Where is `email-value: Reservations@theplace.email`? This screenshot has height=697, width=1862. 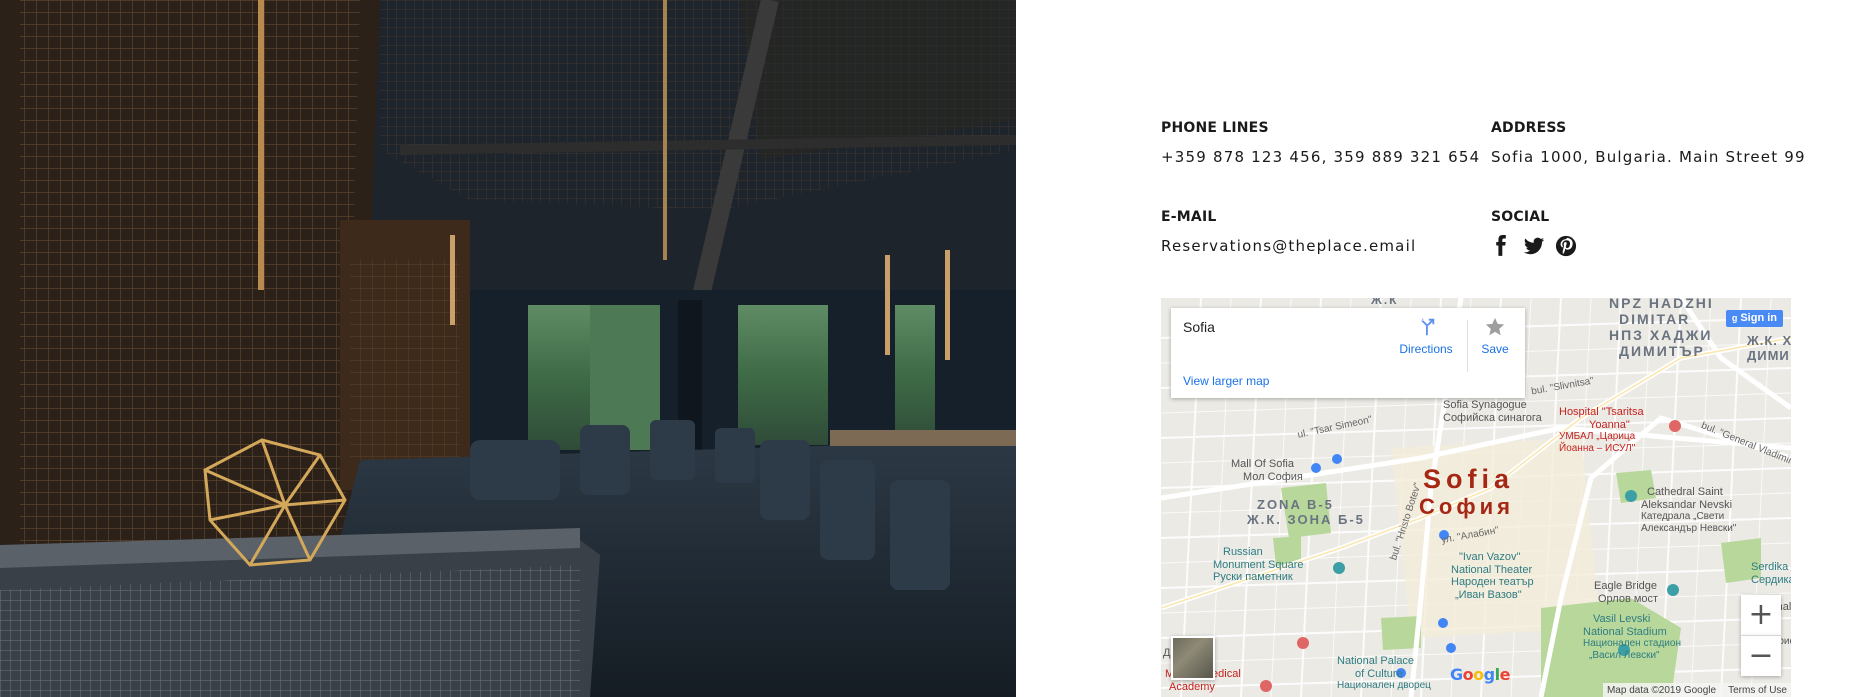
email-value: Reservations@theplace.email is located at coordinates (1288, 246).